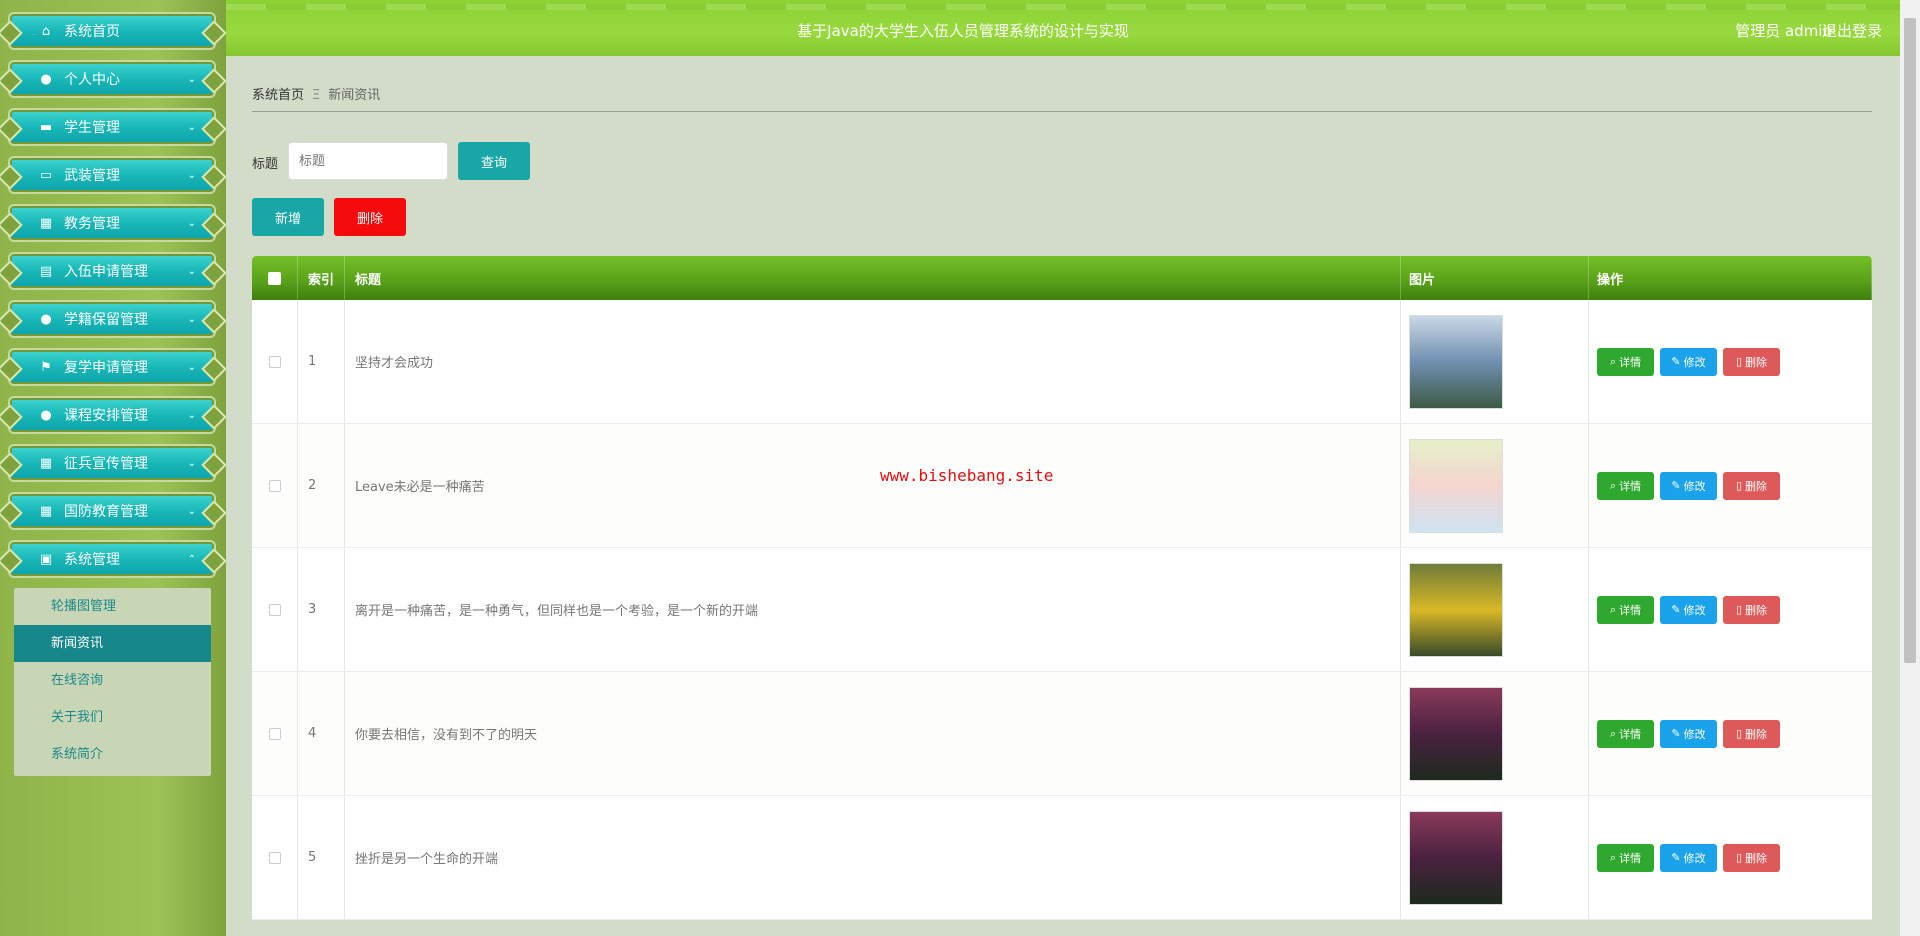 Image resolution: width=1920 pixels, height=936 pixels. What do you see at coordinates (321, 278) in the screenshot?
I see `header-index: 索引` at bounding box center [321, 278].